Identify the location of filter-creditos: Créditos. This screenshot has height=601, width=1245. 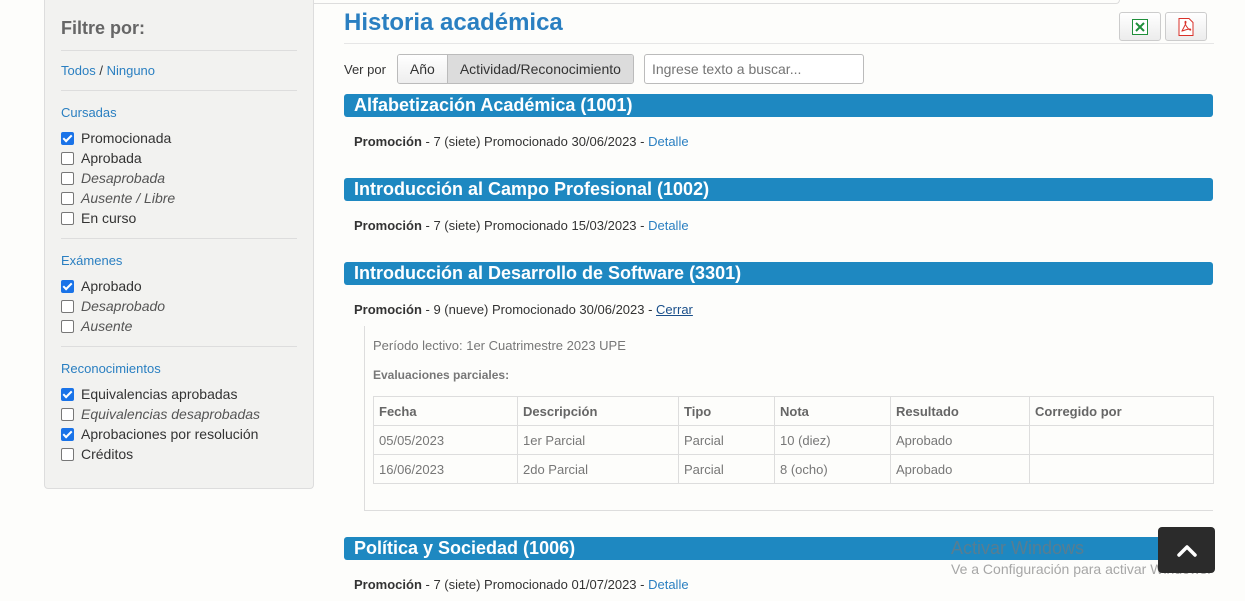
(179, 454).